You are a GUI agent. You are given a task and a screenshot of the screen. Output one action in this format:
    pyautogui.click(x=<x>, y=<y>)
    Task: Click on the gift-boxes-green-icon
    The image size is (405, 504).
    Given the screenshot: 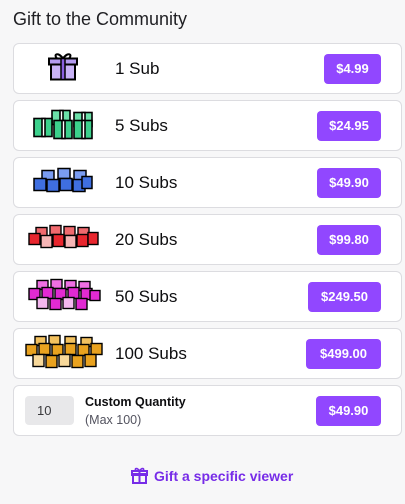 What is the action you would take?
    pyautogui.click(x=63, y=125)
    